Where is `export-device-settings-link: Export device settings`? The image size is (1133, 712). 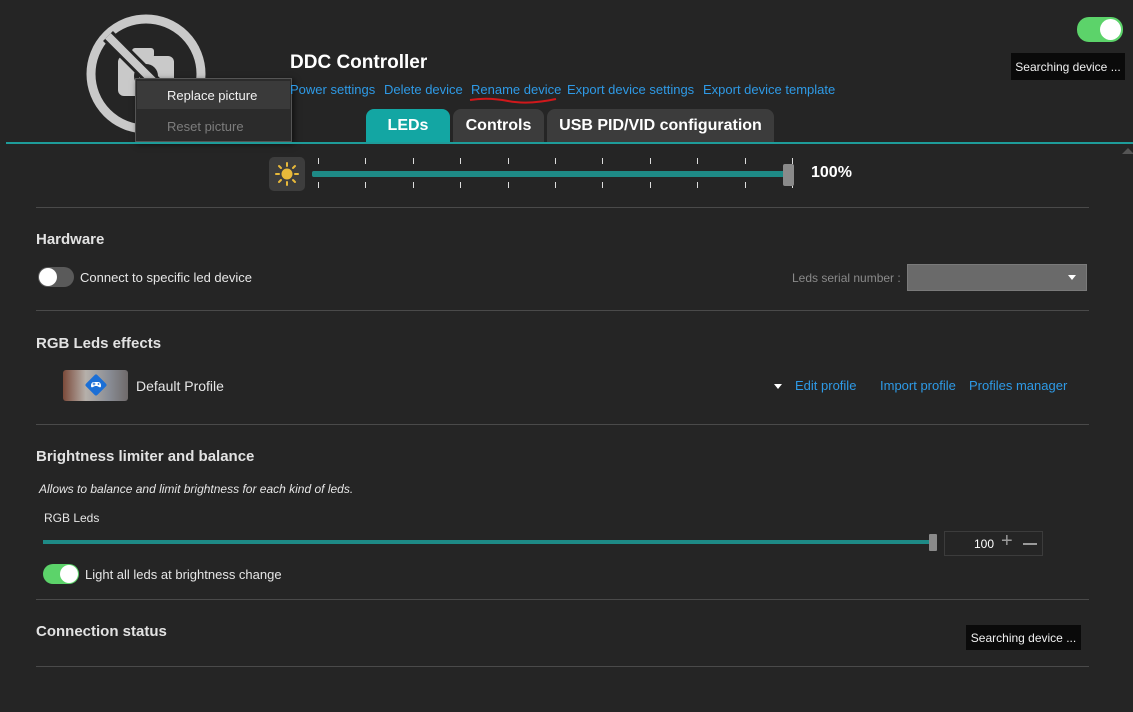 export-device-settings-link: Export device settings is located at coordinates (630, 89).